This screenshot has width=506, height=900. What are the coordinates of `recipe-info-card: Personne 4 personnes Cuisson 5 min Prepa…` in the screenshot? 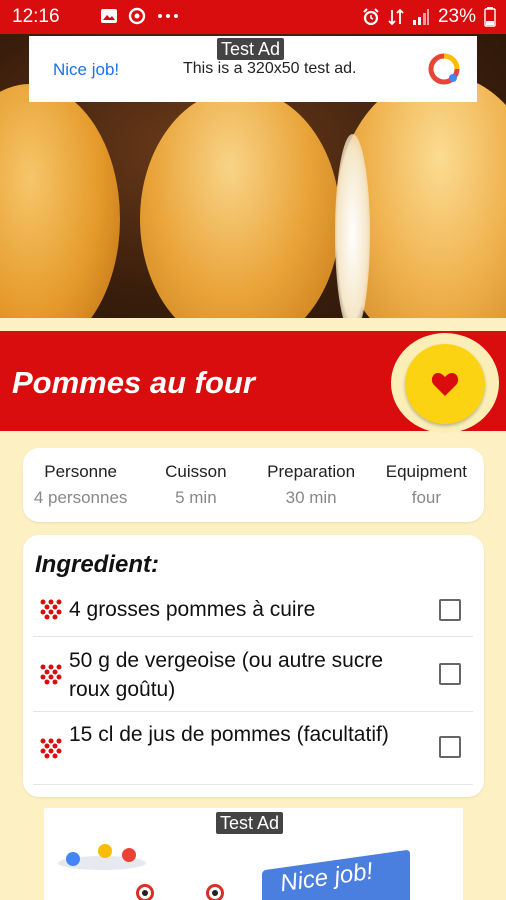 It's located at (253, 485).